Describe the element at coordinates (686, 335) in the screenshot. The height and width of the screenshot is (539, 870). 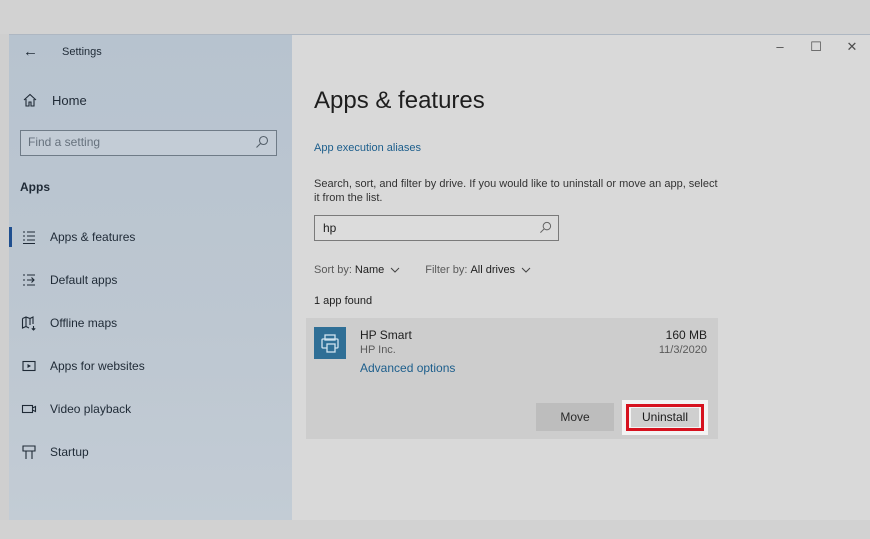
I see `app-size: 160 MB` at that location.